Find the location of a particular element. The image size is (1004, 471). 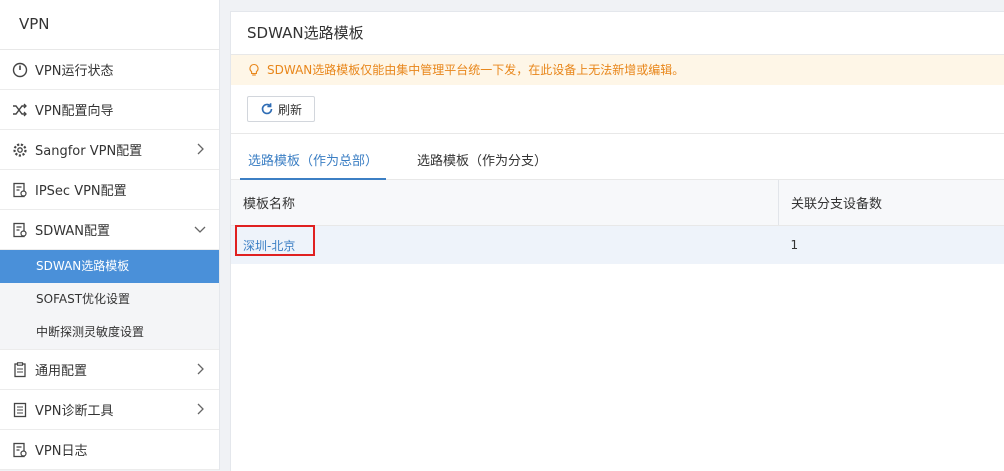

template-table-wrap: 模板名称 关联分支设备数 深圳-北京 1 is located at coordinates (617, 222).